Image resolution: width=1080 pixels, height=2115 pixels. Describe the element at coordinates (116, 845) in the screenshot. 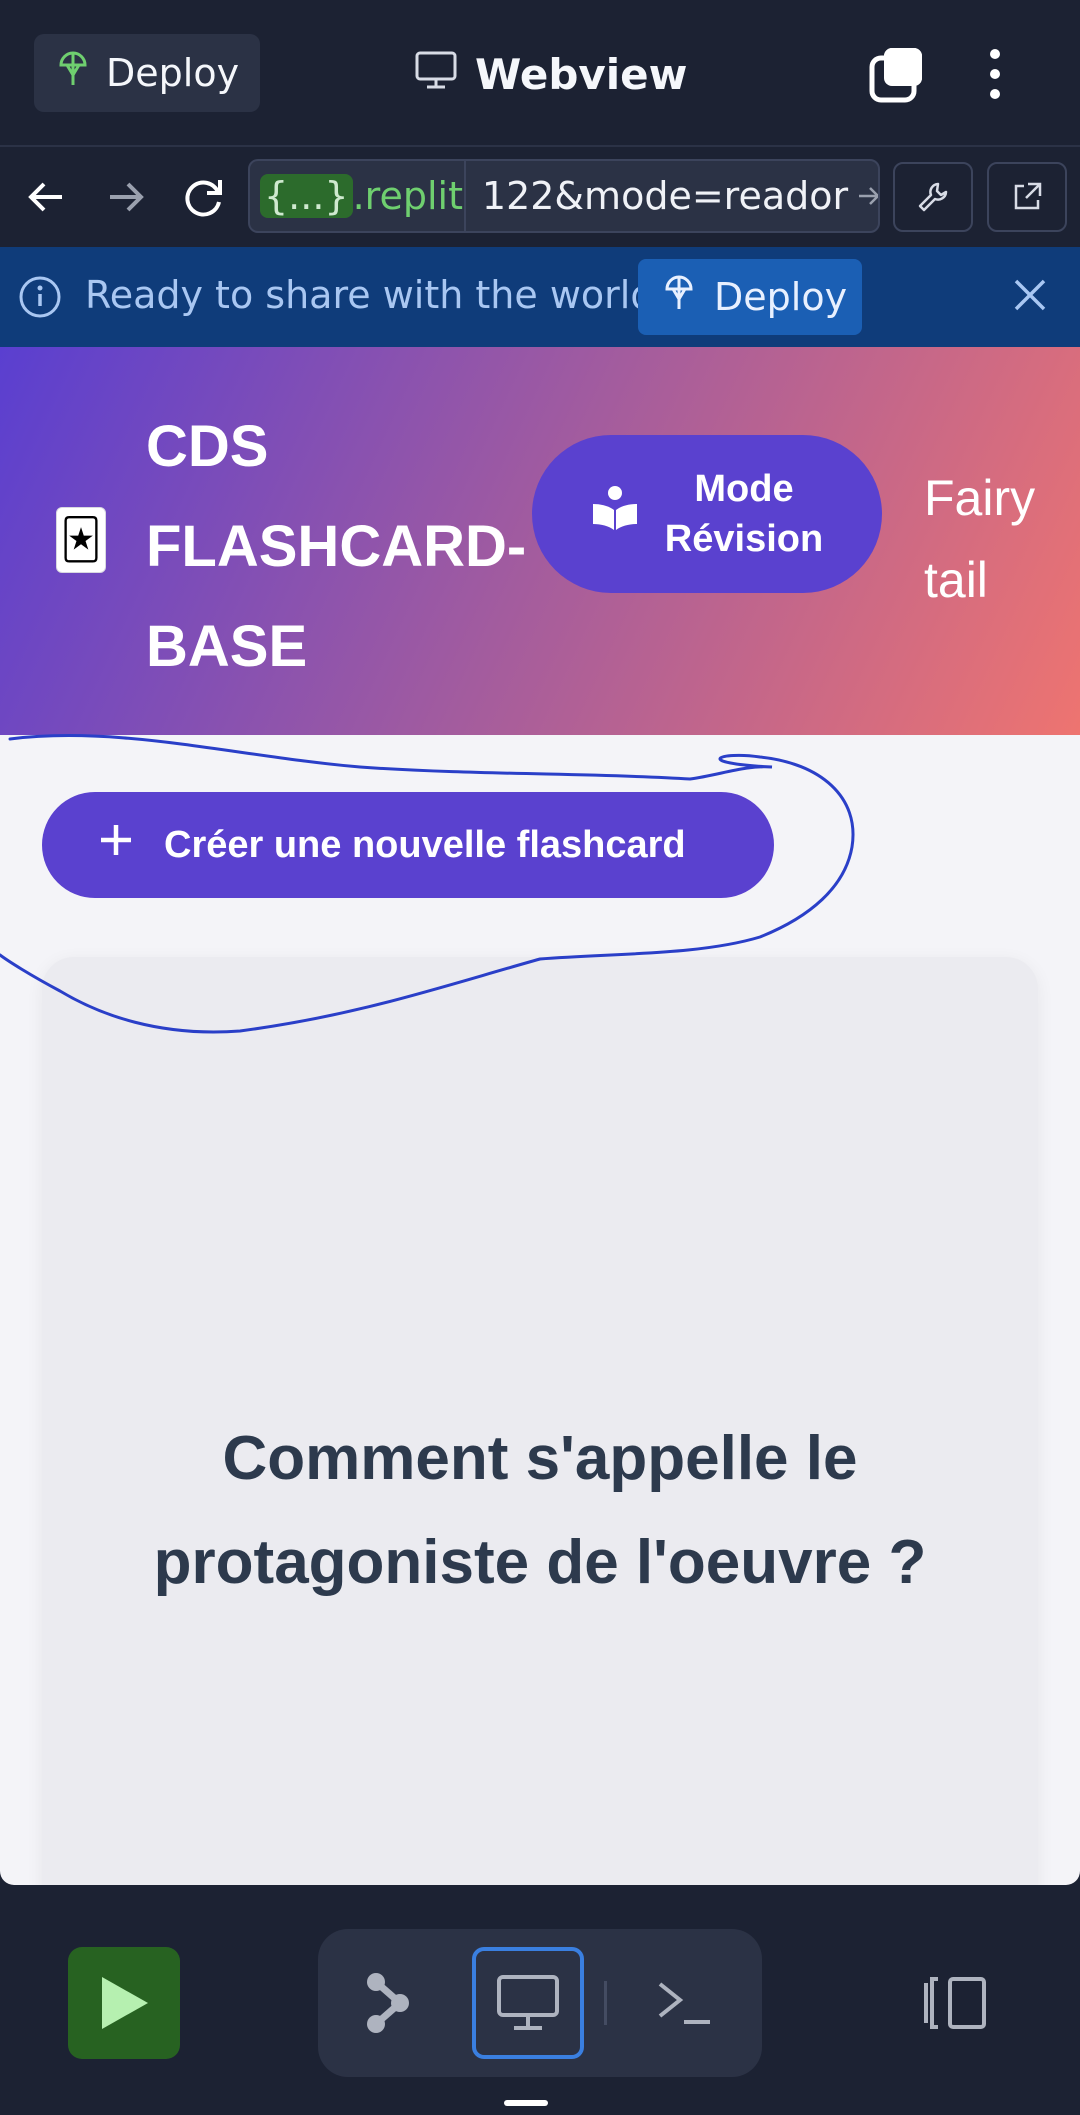

I see `plus-icon` at that location.